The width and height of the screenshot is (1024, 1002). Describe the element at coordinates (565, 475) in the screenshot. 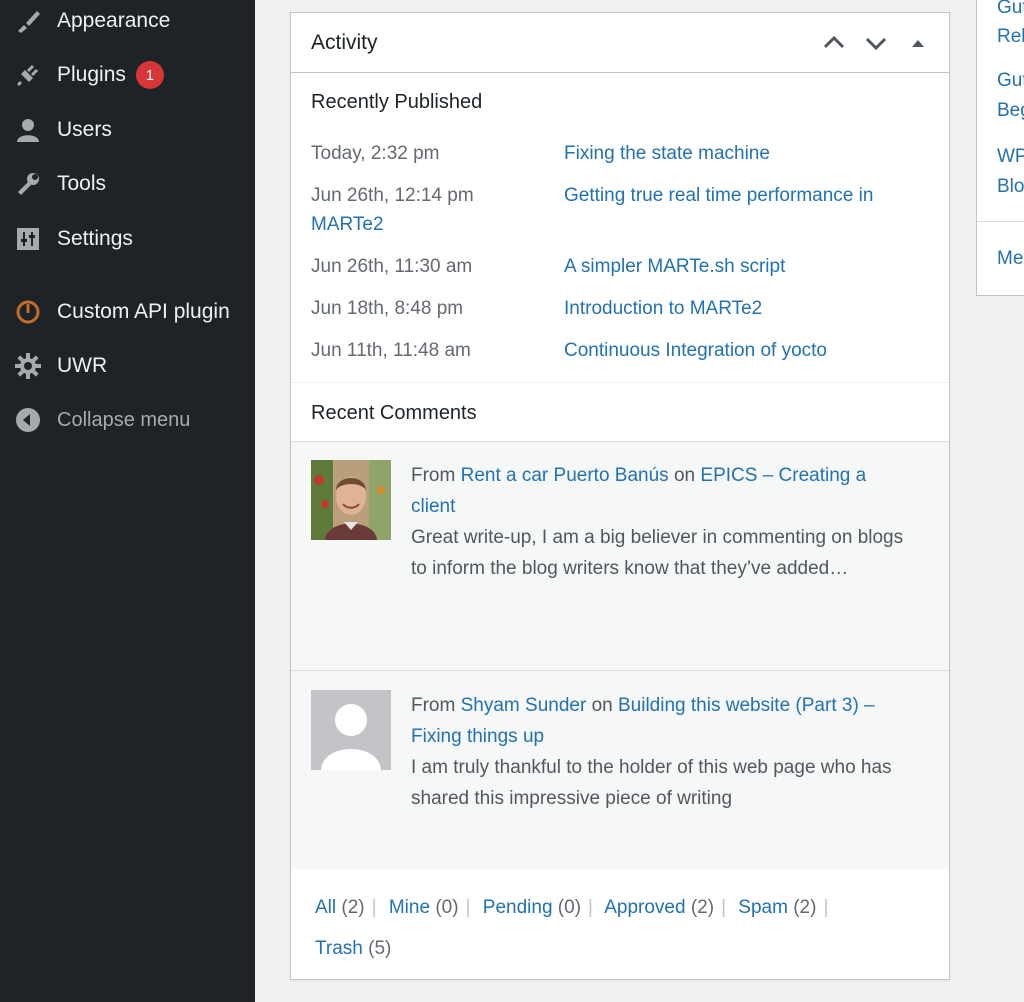

I see `comment-author-link: Rent a car Puerto Banús` at that location.